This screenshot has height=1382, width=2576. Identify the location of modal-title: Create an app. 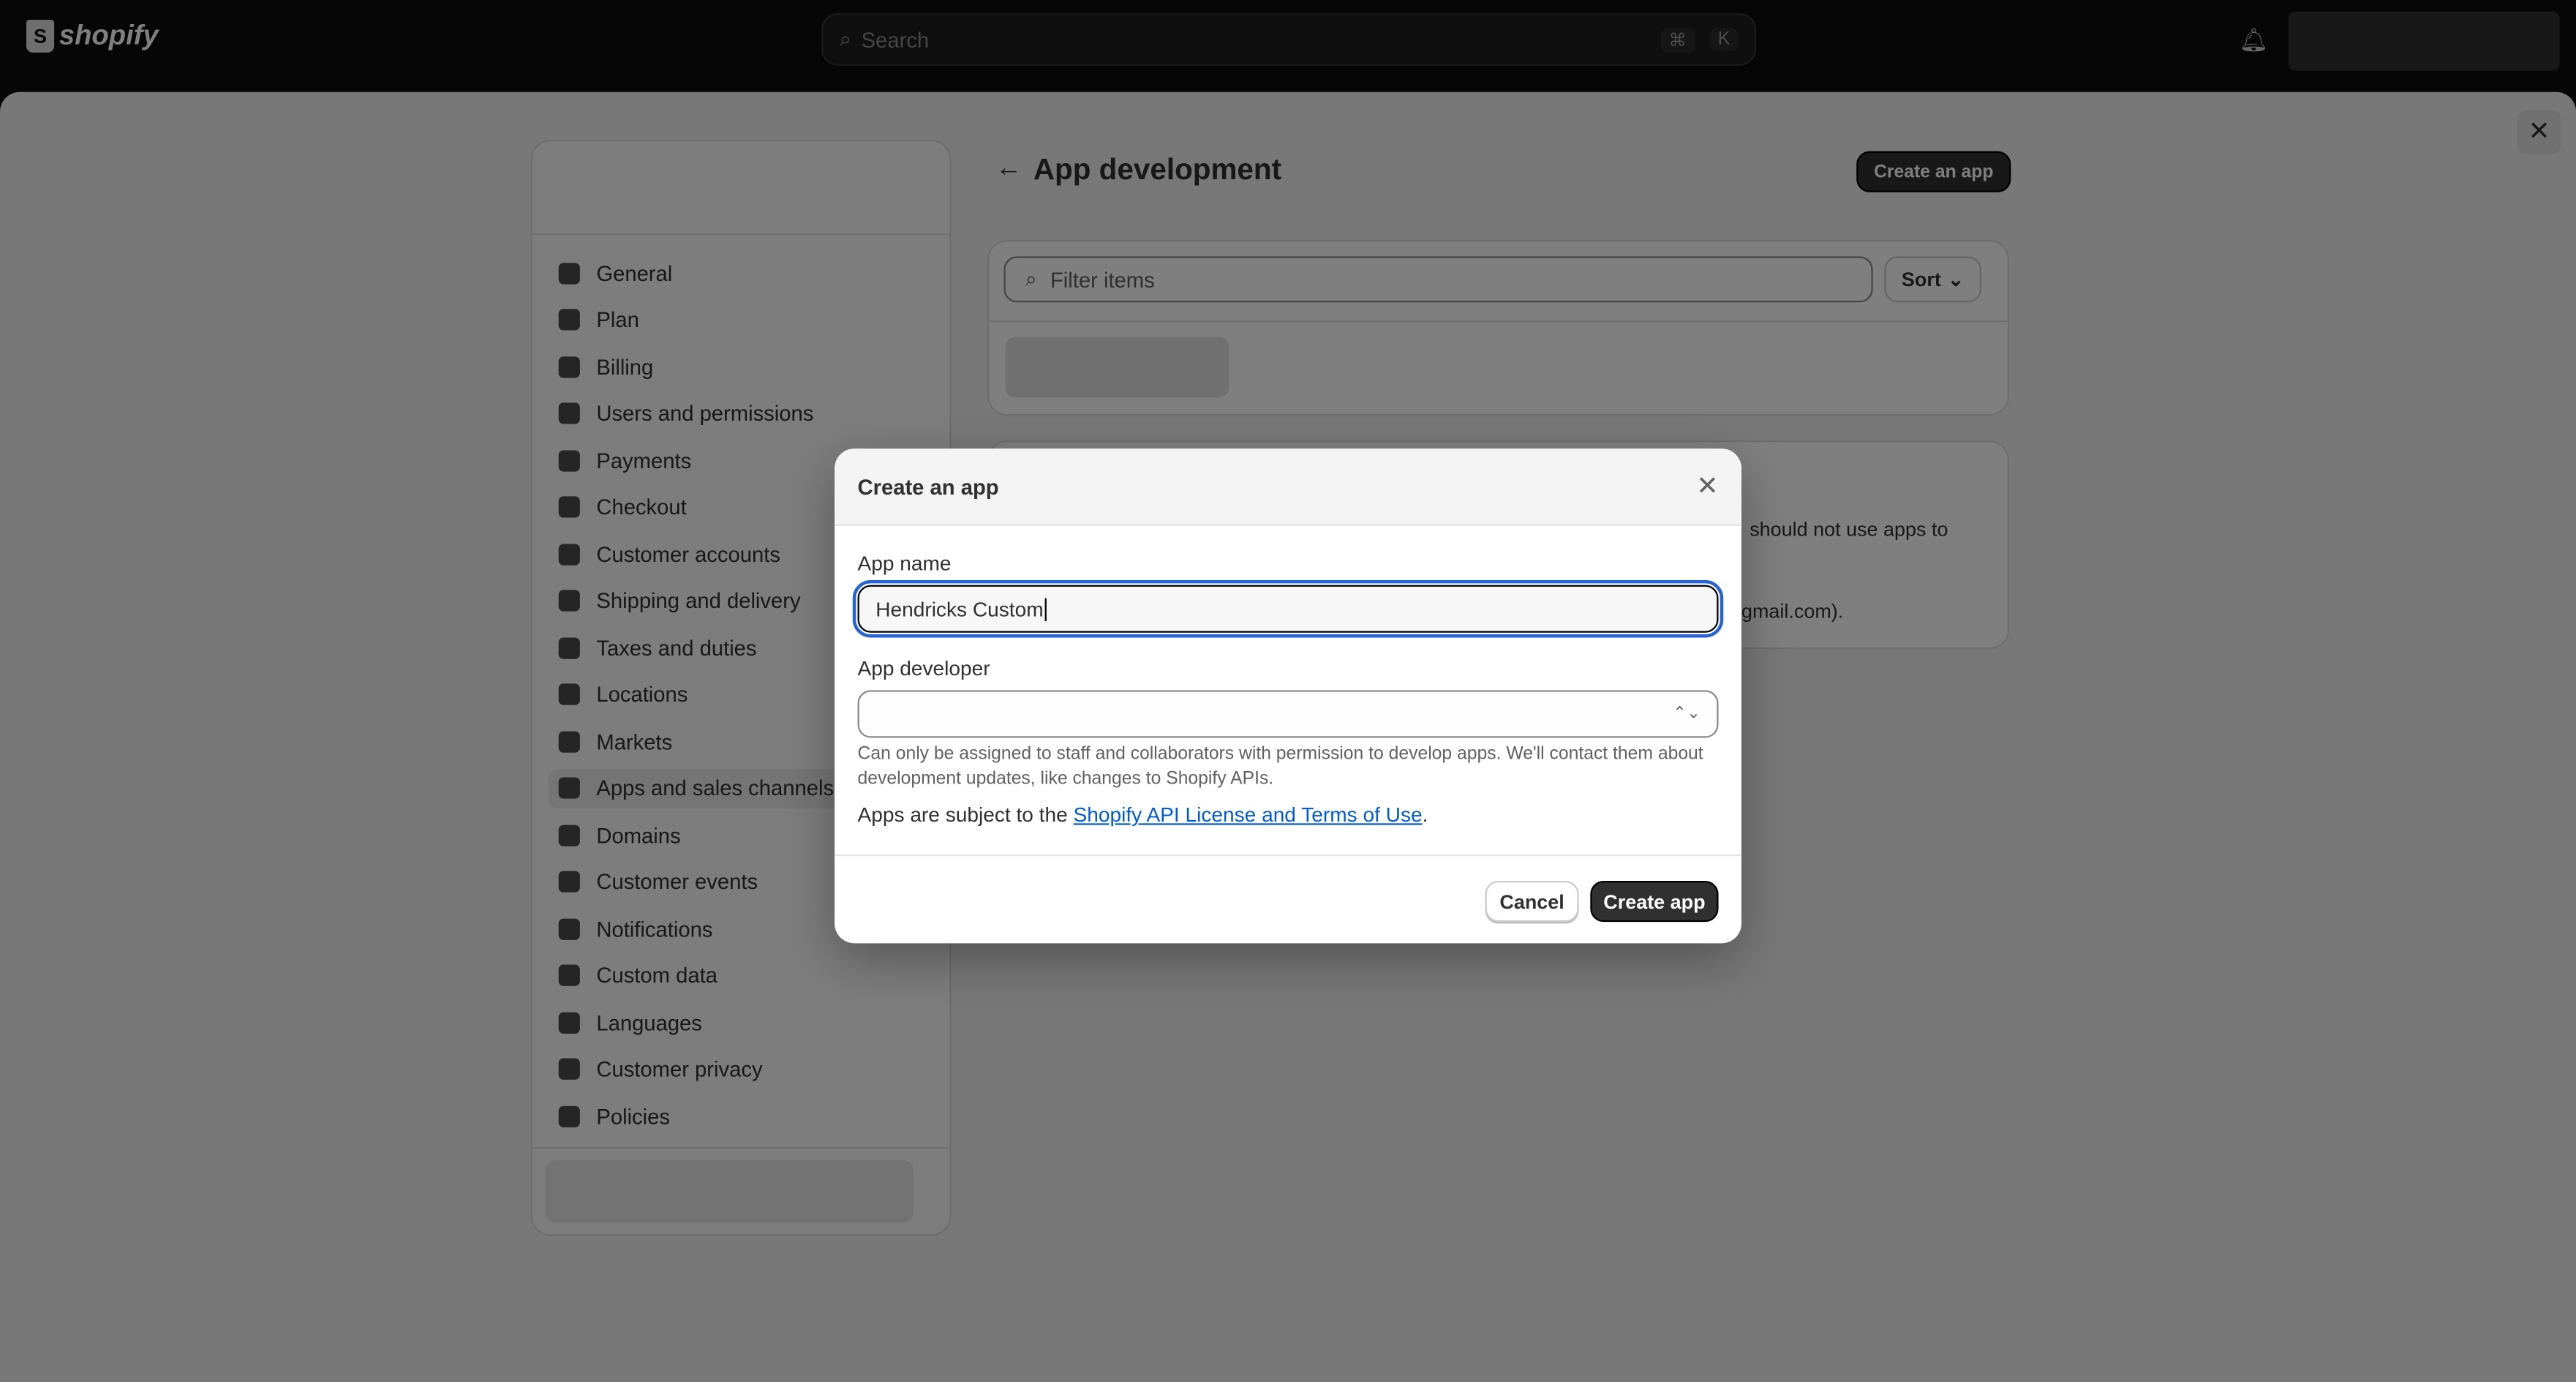
(928, 487).